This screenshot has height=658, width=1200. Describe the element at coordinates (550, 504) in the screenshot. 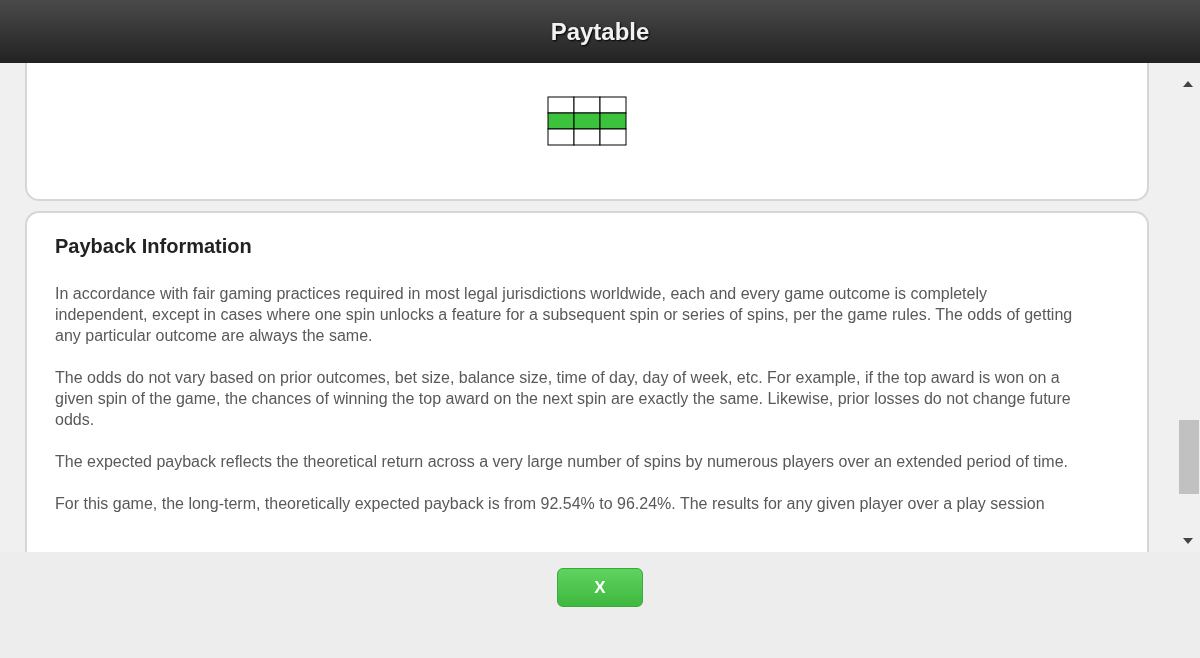

I see `paragraph: For this game, the long-term, theoretically expected payback is from 92.54% to 96.24%. The results for any given player over a play session` at that location.